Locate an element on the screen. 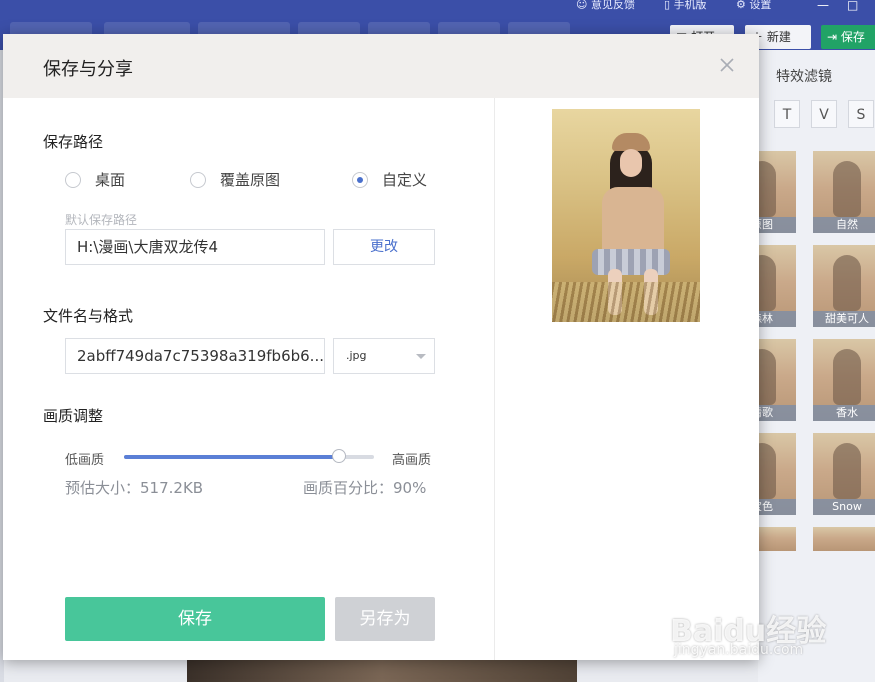 The image size is (875, 682). toolbar-save-label: 保存 is located at coordinates (852, 37).